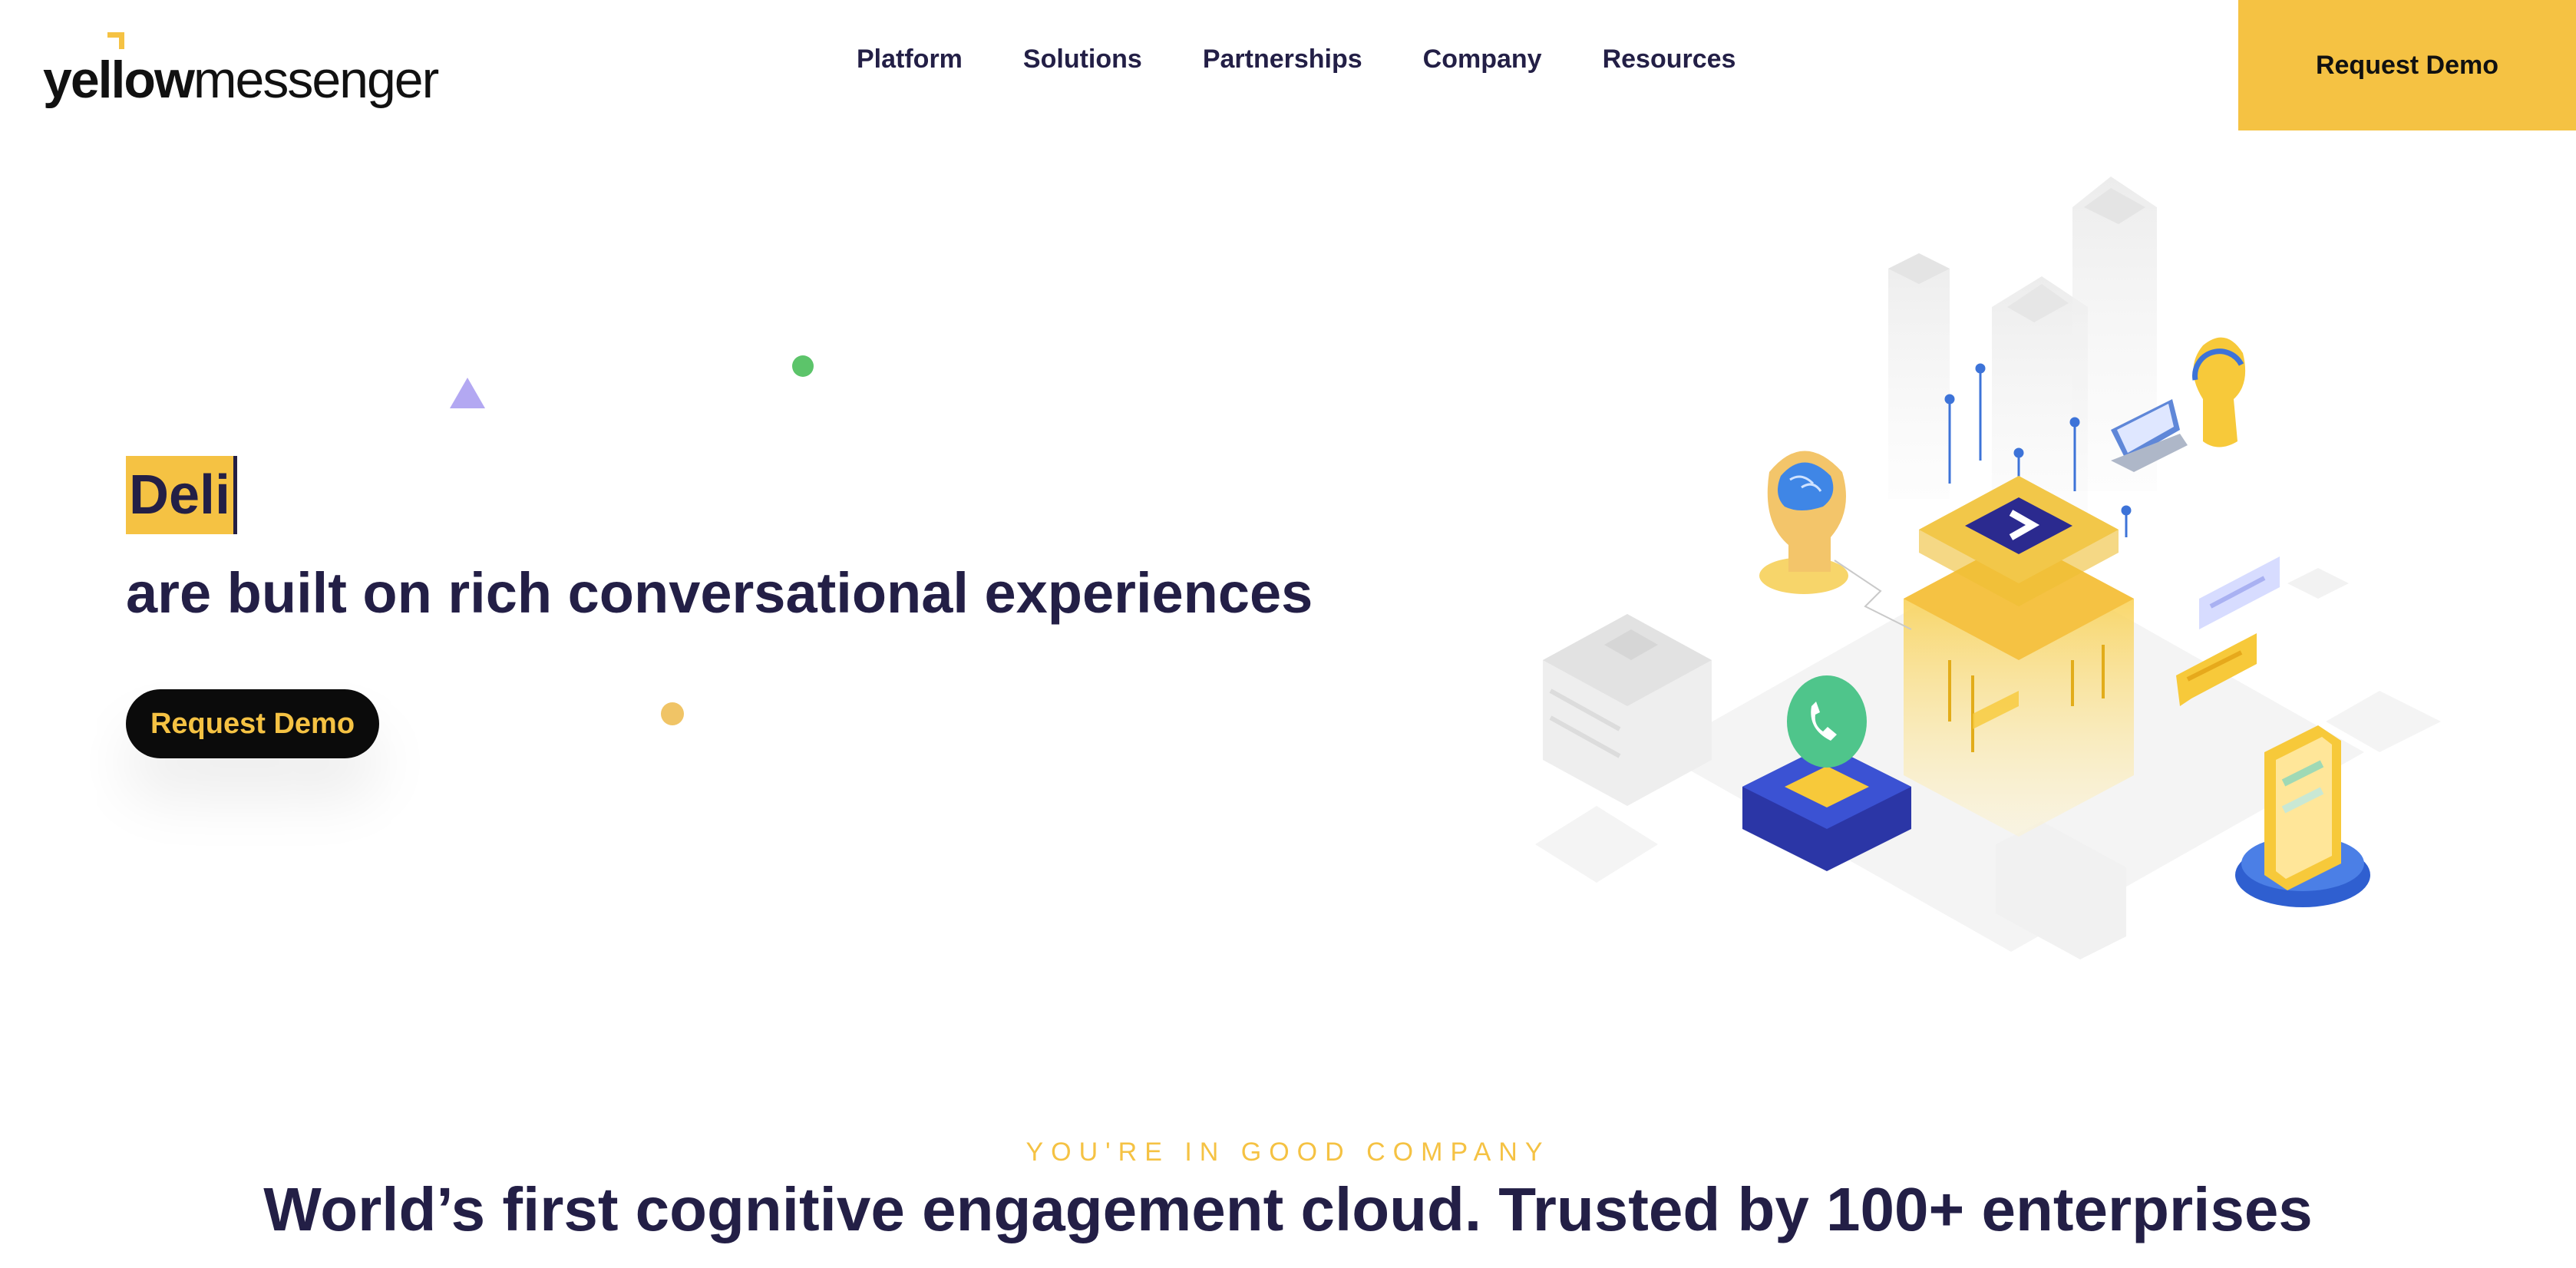  What do you see at coordinates (467, 393) in the screenshot?
I see `triangle-decoration-icon` at bounding box center [467, 393].